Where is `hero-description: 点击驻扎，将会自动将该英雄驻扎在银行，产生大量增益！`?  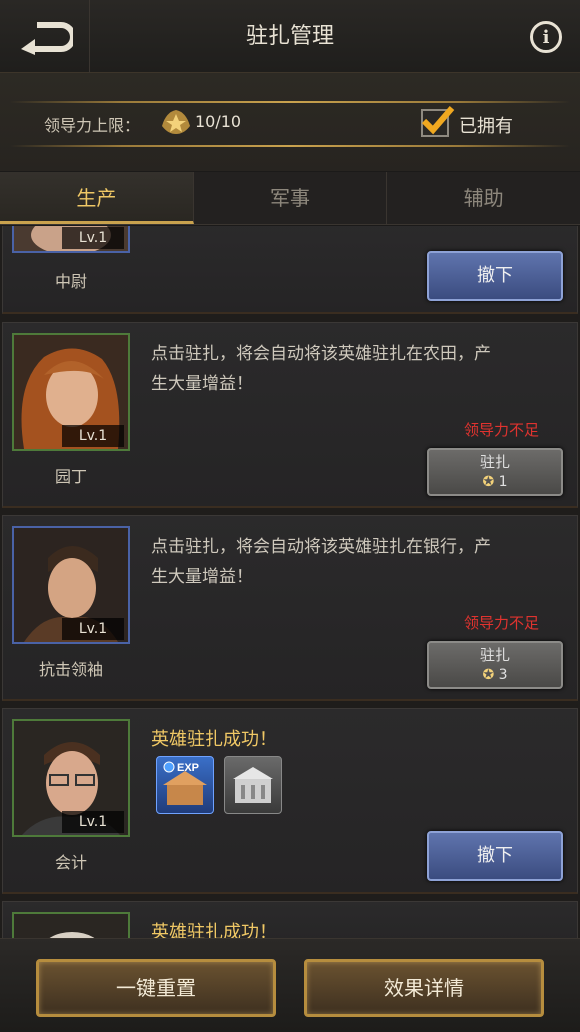
hero-description: 点击驻扎，将会自动将该英雄驻扎在银行，产生大量增益！ is located at coordinates (321, 562).